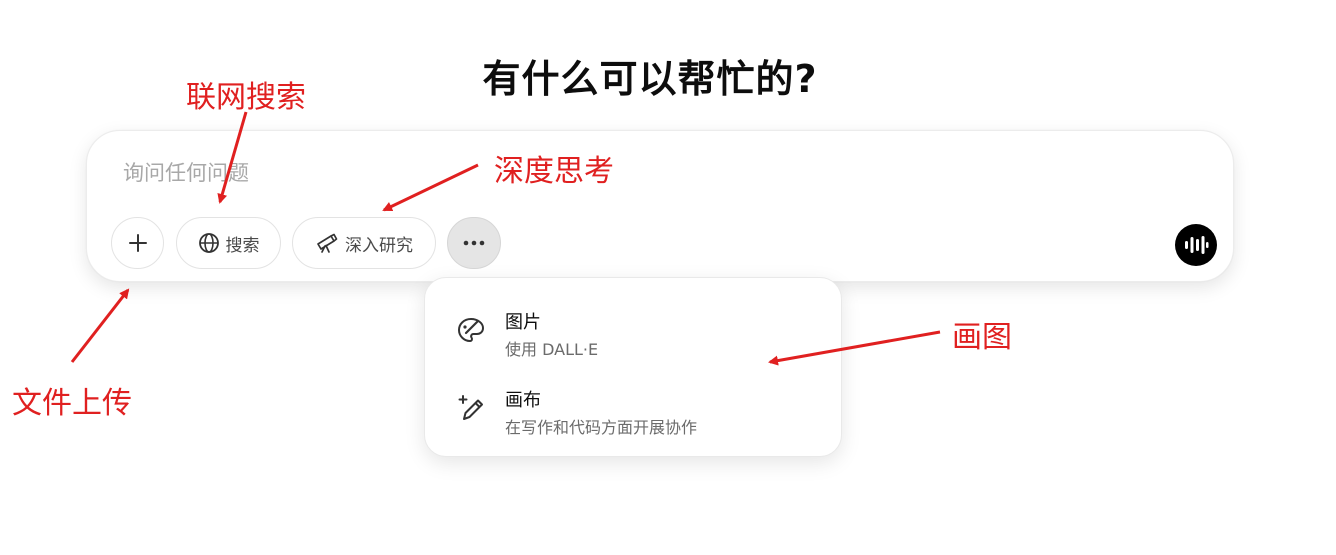  Describe the element at coordinates (471, 330) in the screenshot. I see `palette-icon` at that location.